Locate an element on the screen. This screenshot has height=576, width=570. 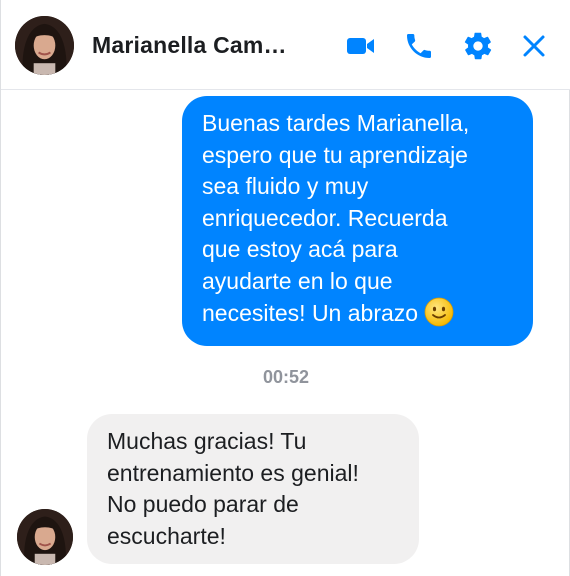
message-line: escucharte! is located at coordinates (166, 535).